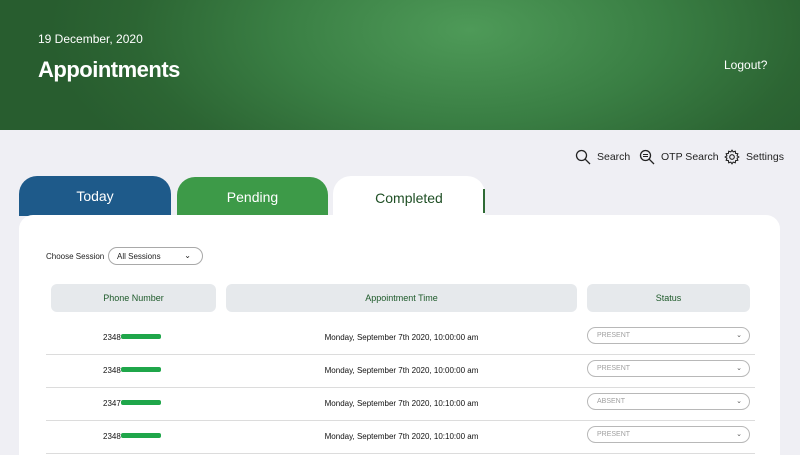 The height and width of the screenshot is (455, 800). Describe the element at coordinates (401, 298) in the screenshot. I see `column-header-time: Appointment Time` at that location.